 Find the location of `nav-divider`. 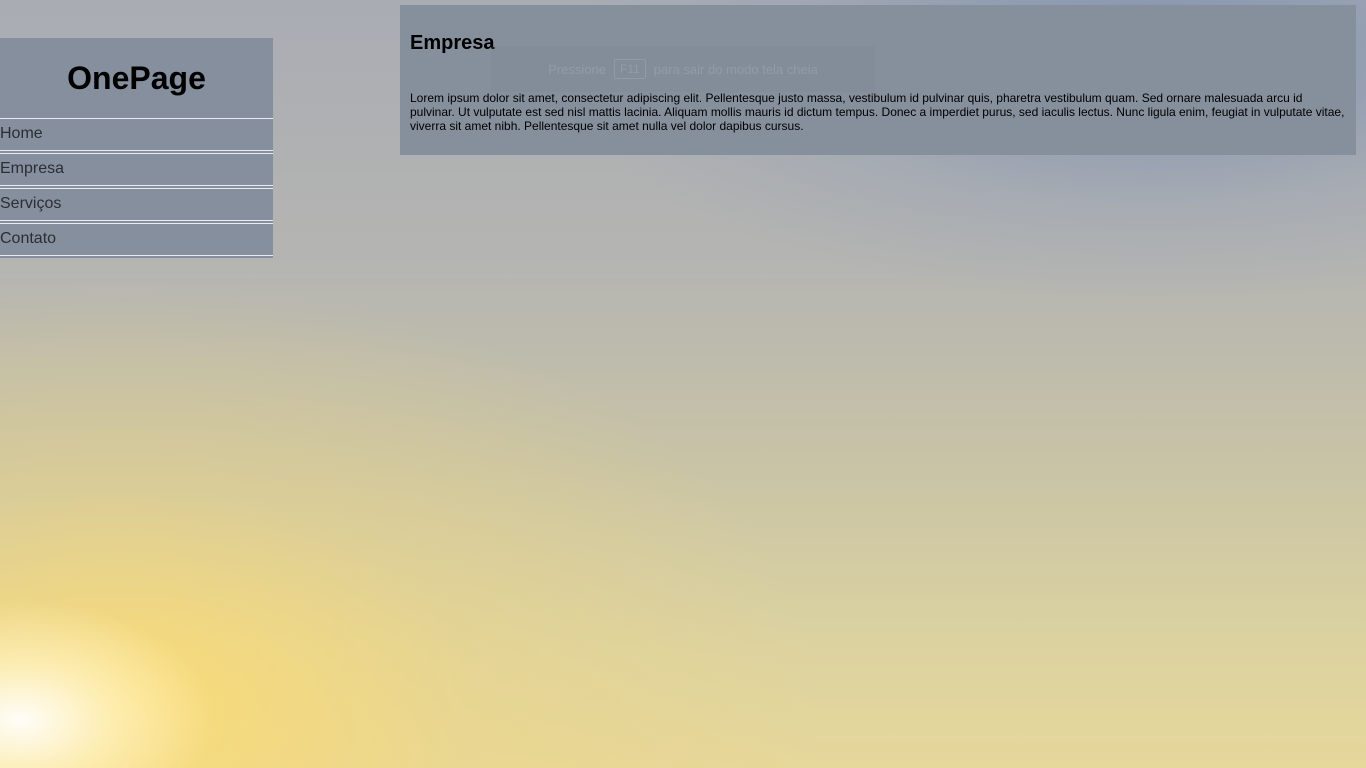

nav-divider is located at coordinates (136, 257).